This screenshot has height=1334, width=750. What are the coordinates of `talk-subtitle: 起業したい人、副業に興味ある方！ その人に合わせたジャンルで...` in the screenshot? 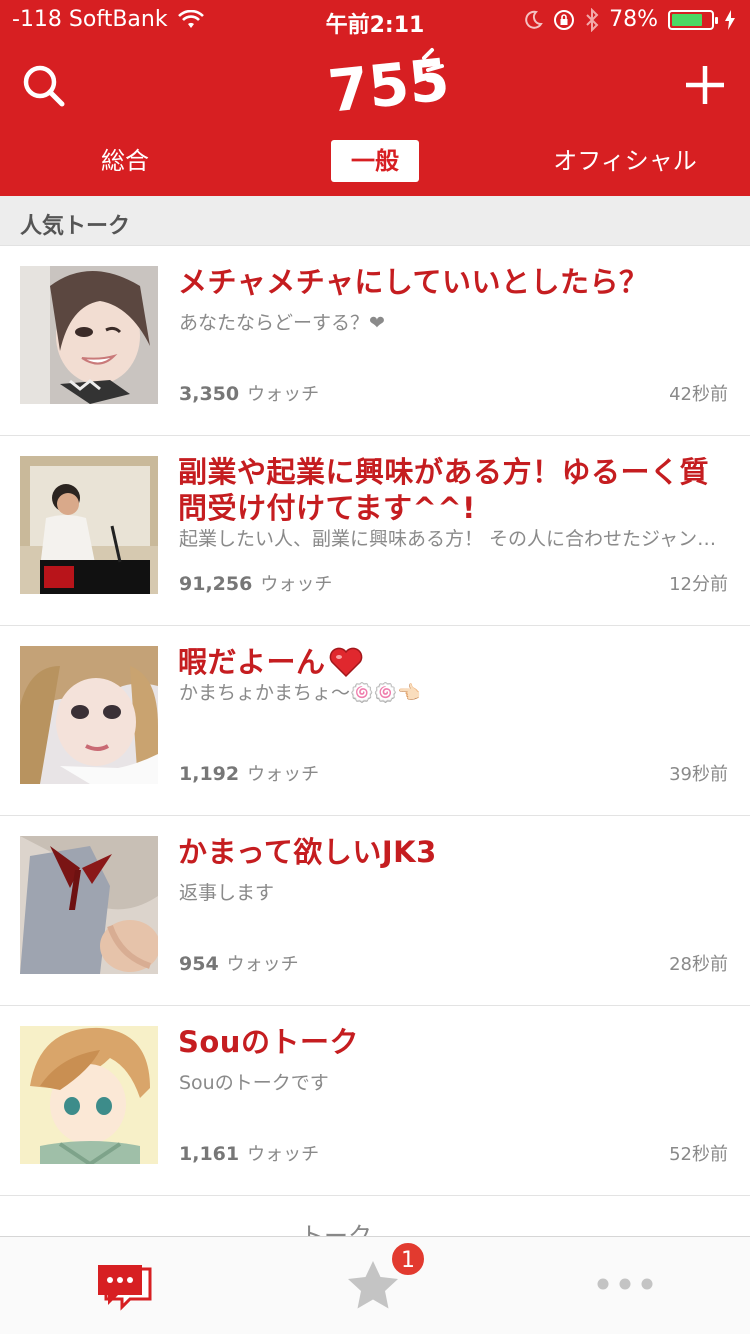 It's located at (453, 539).